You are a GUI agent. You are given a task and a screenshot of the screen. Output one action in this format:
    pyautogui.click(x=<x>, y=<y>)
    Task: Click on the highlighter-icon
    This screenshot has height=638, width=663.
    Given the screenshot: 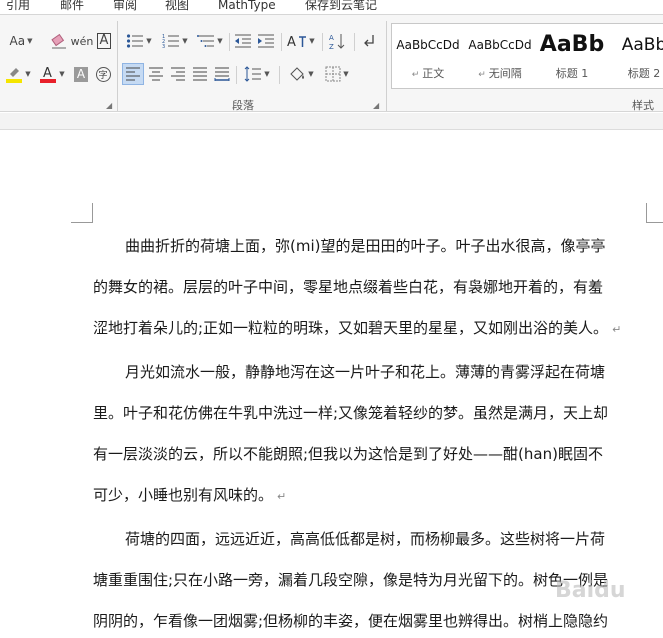 What is the action you would take?
    pyautogui.click(x=14, y=75)
    